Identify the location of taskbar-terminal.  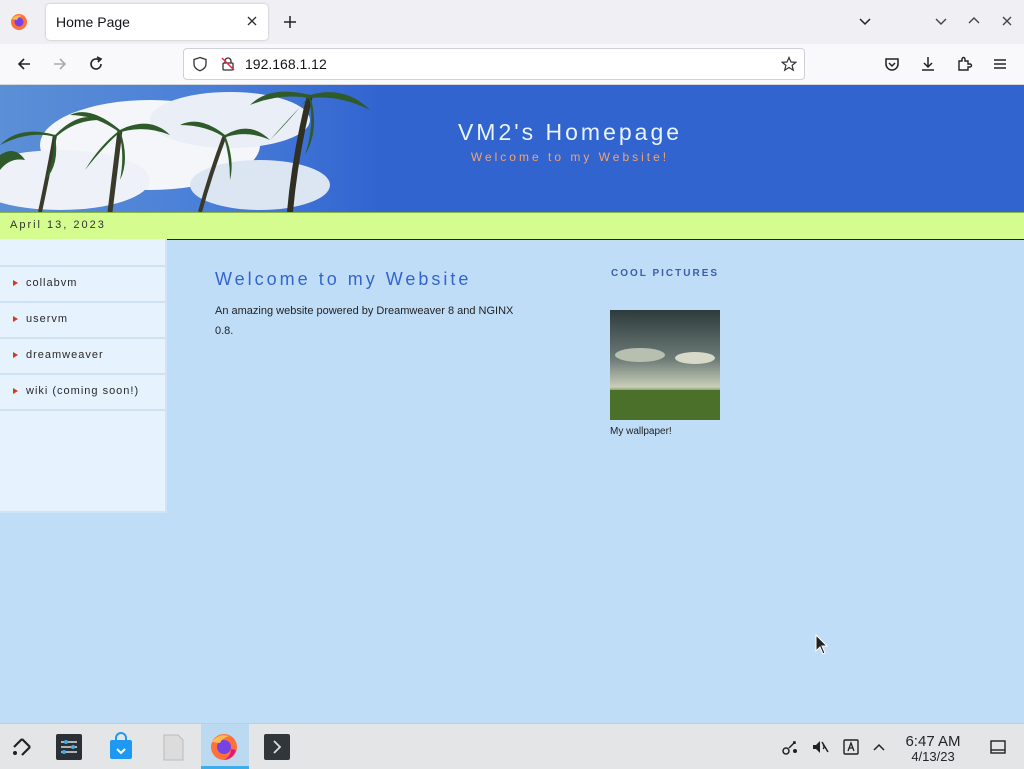
(278, 746).